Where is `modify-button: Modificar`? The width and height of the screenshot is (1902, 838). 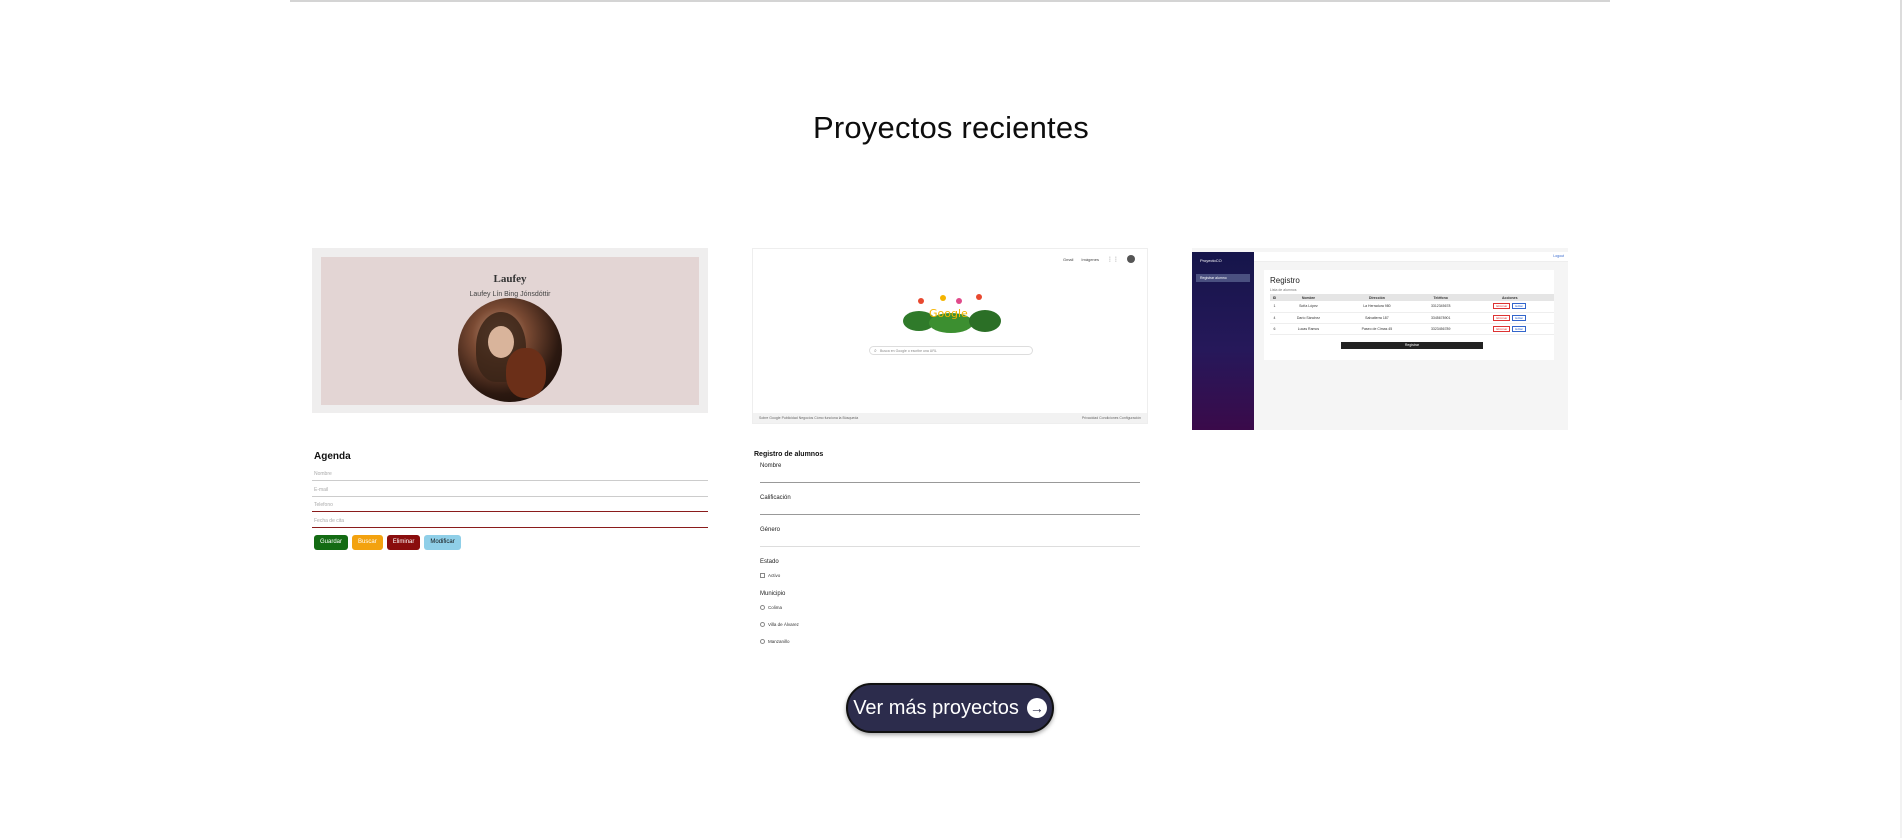 modify-button: Modificar is located at coordinates (442, 542).